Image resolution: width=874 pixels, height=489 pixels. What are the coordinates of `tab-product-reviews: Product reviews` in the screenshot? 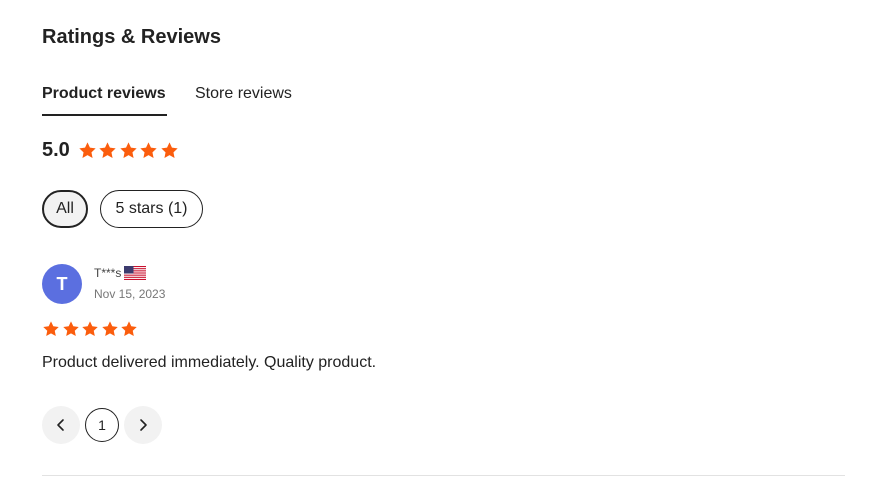 It's located at (104, 94).